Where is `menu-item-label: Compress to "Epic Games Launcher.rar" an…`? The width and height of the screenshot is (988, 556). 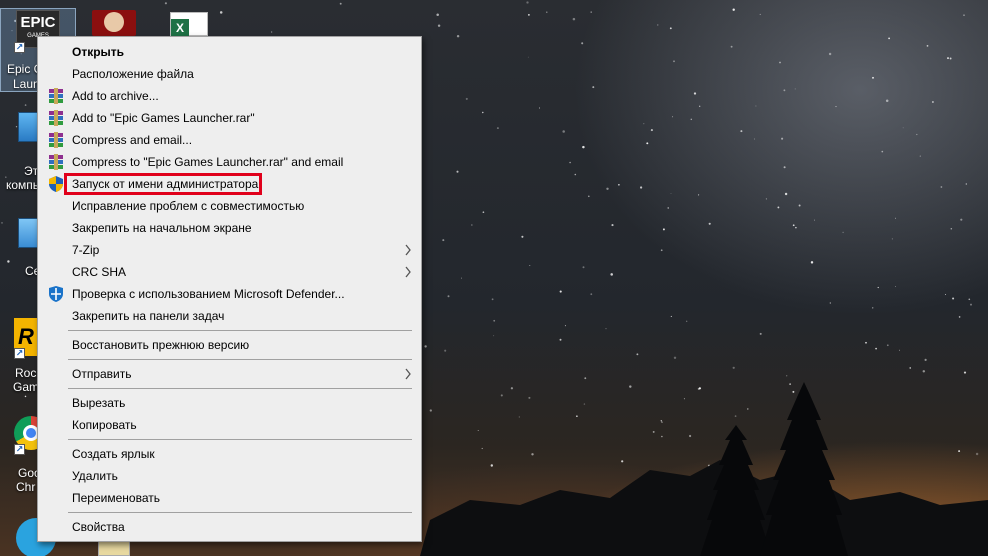 menu-item-label: Compress to "Epic Games Launcher.rar" an… is located at coordinates (208, 162).